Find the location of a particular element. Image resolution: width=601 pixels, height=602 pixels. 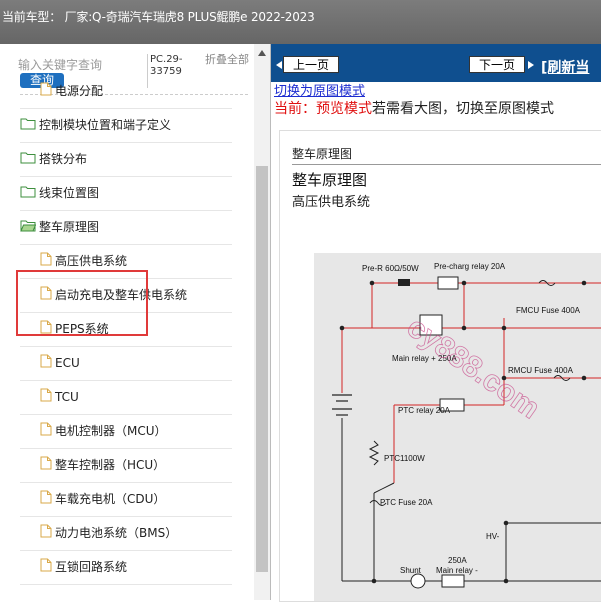

diagram-label: 250A is located at coordinates (457, 560).